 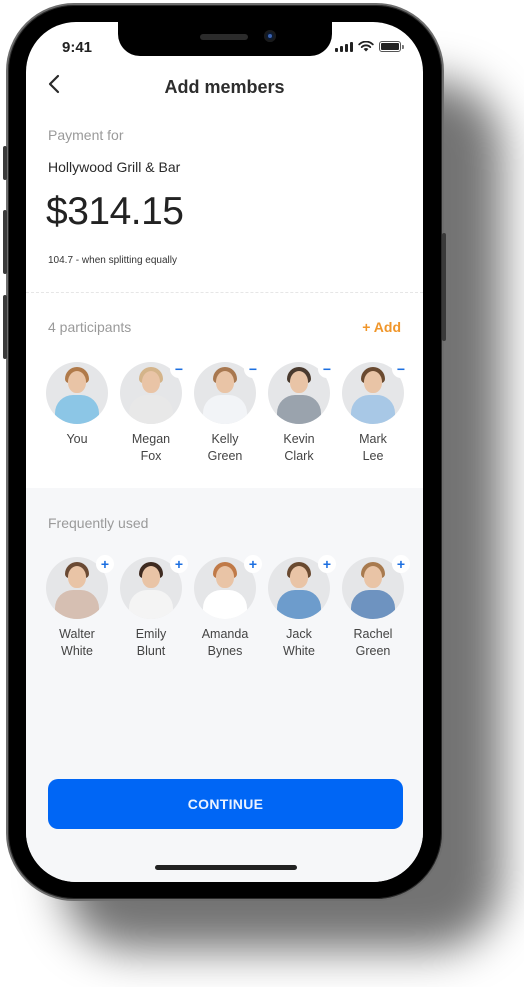 I want to click on camera-icon, so click(x=270, y=36).